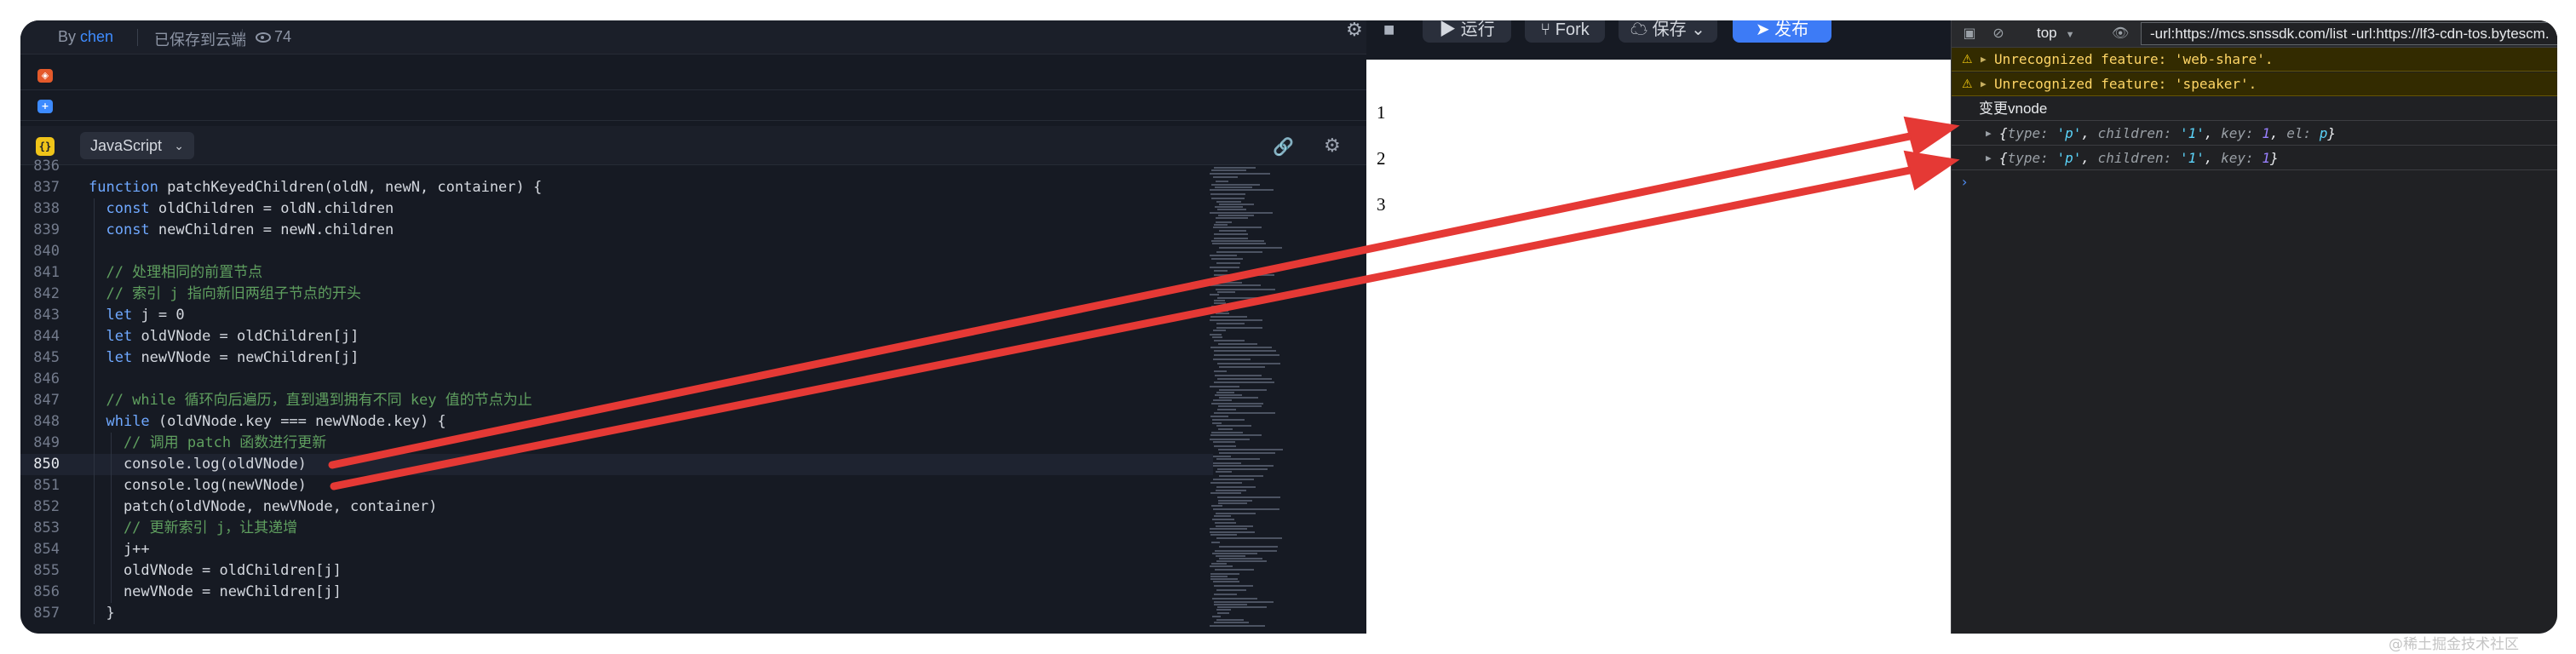 The image size is (2576, 654). I want to click on object-value: '1', so click(2192, 133).